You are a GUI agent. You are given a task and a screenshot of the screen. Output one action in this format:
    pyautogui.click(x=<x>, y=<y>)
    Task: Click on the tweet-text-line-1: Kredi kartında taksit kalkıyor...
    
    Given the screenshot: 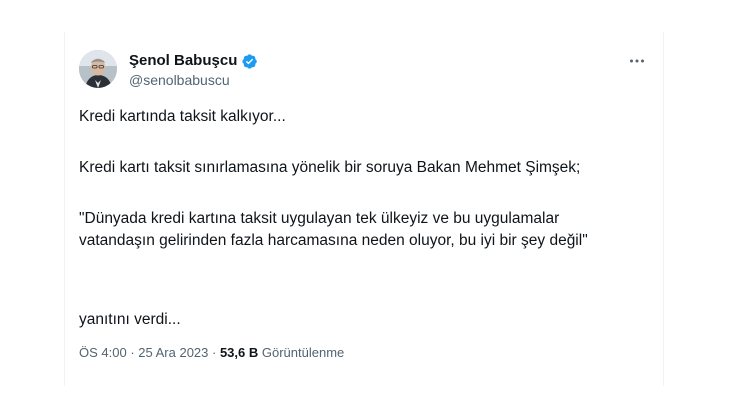 What is the action you would take?
    pyautogui.click(x=182, y=116)
    